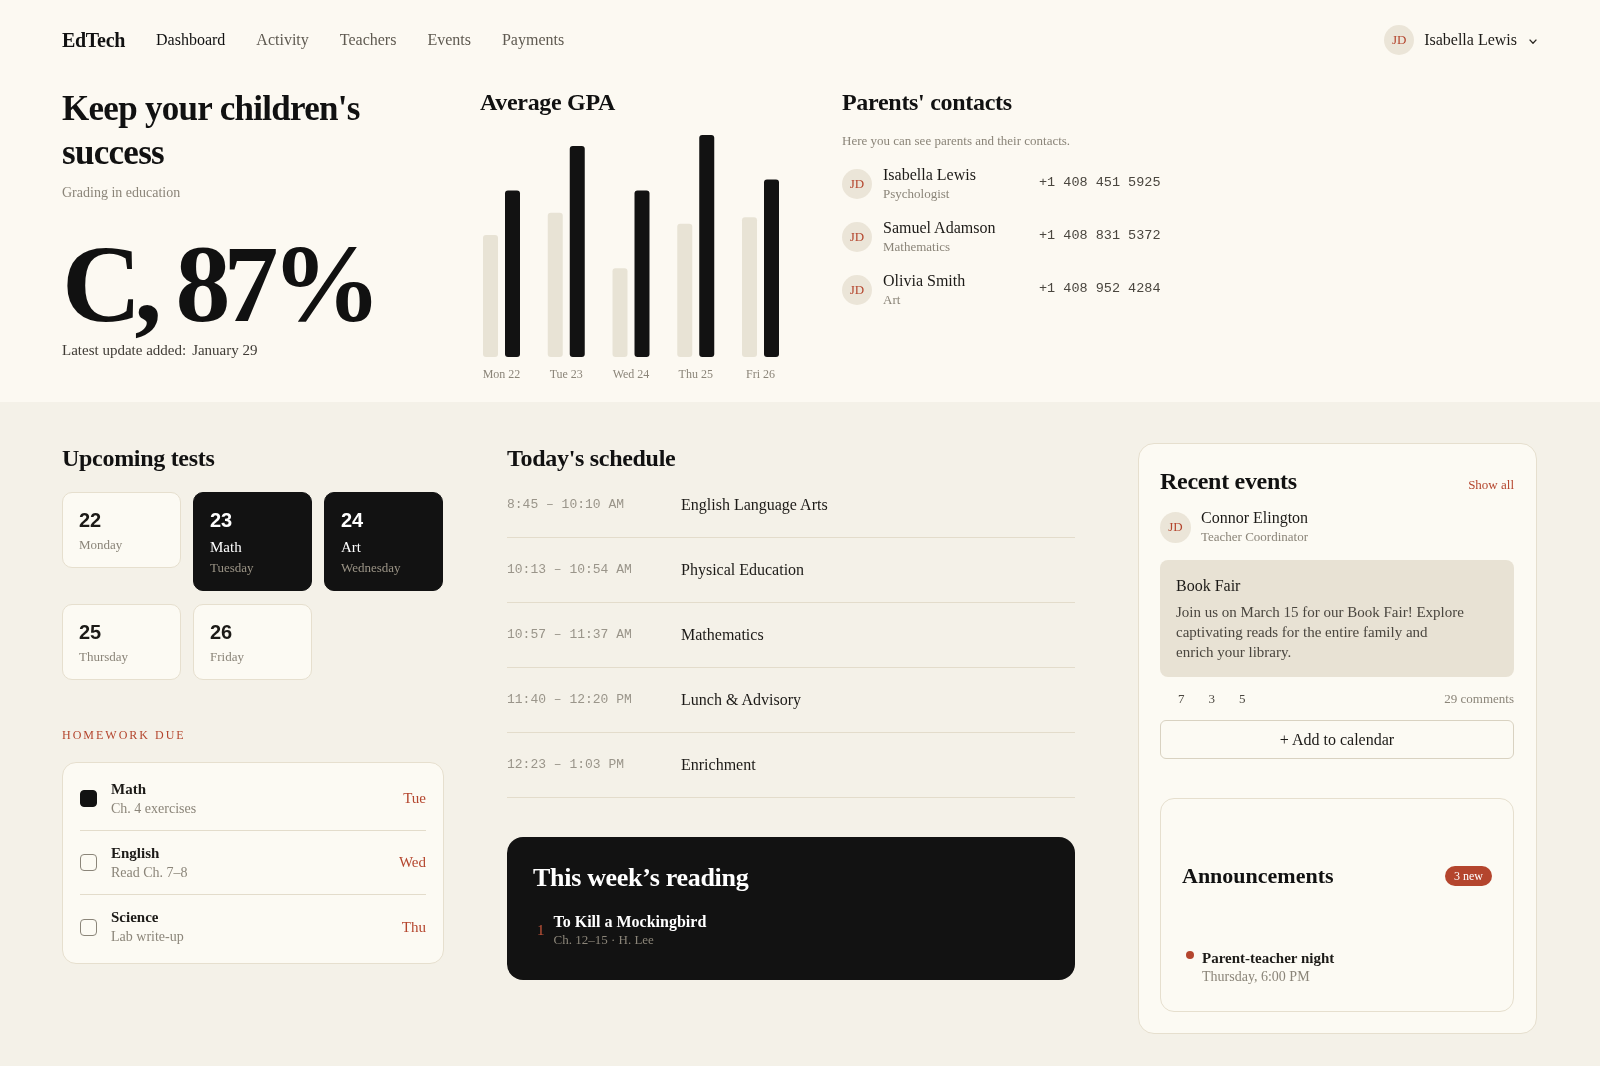 This screenshot has width=1600, height=1066. Describe the element at coordinates (541, 930) in the screenshot. I see `list-number: 1` at that location.